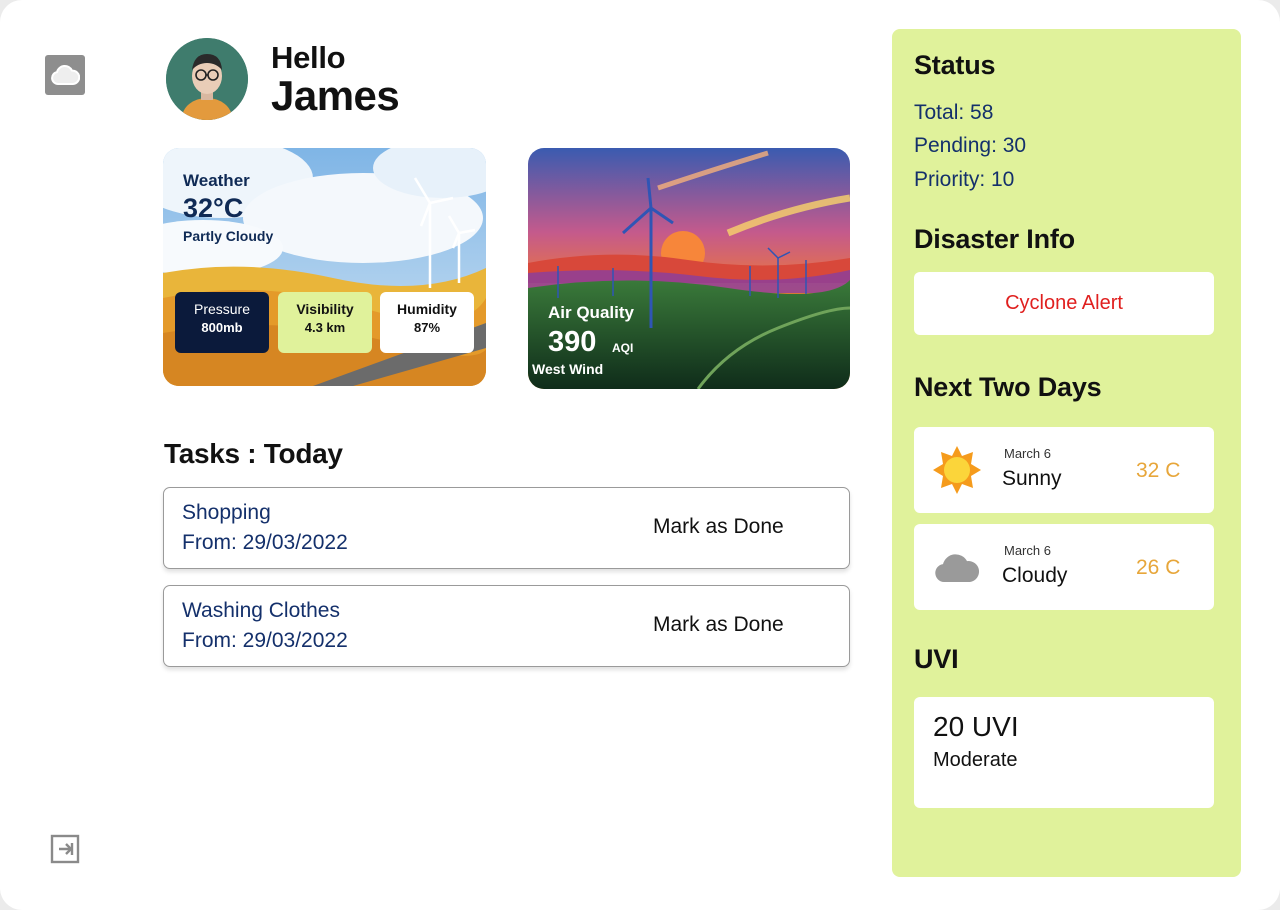 The height and width of the screenshot is (910, 1280). What do you see at coordinates (689, 268) in the screenshot?
I see `air-quality-card: Air Quality 390 AQI West Wind` at bounding box center [689, 268].